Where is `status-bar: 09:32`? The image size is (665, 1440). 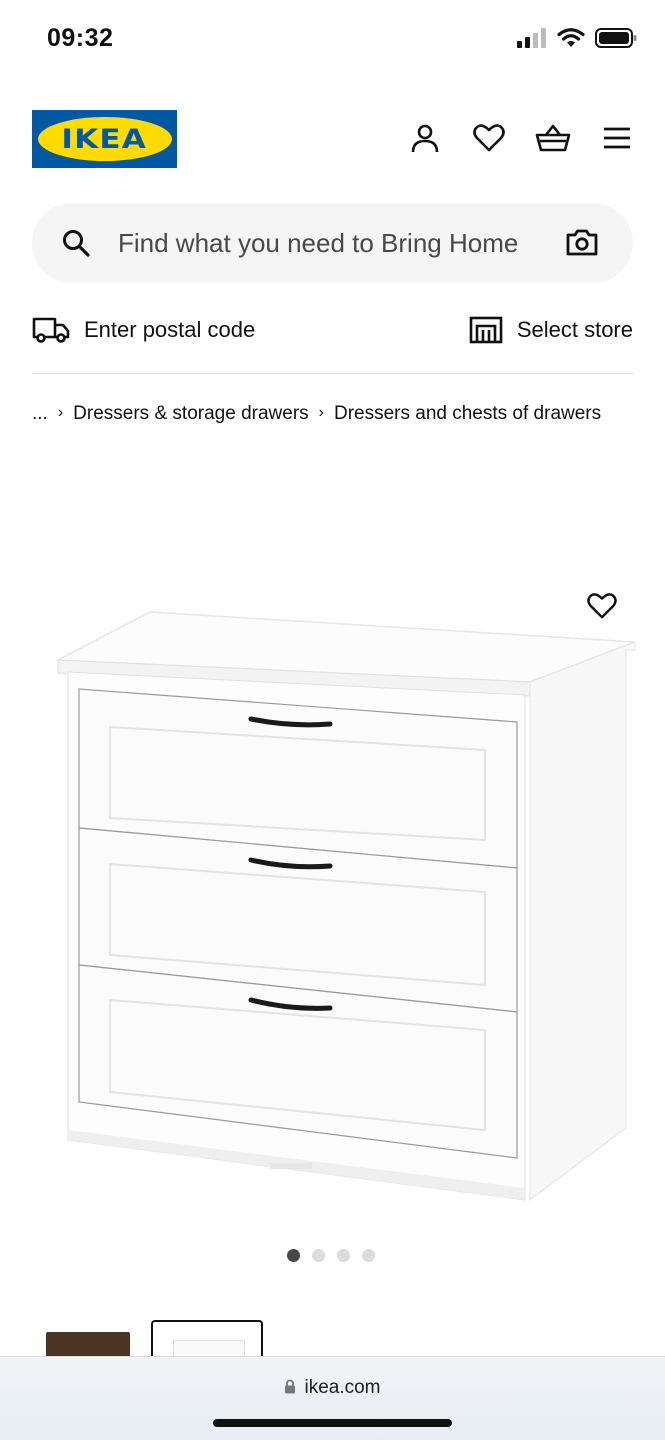 status-bar: 09:32 is located at coordinates (332, 40).